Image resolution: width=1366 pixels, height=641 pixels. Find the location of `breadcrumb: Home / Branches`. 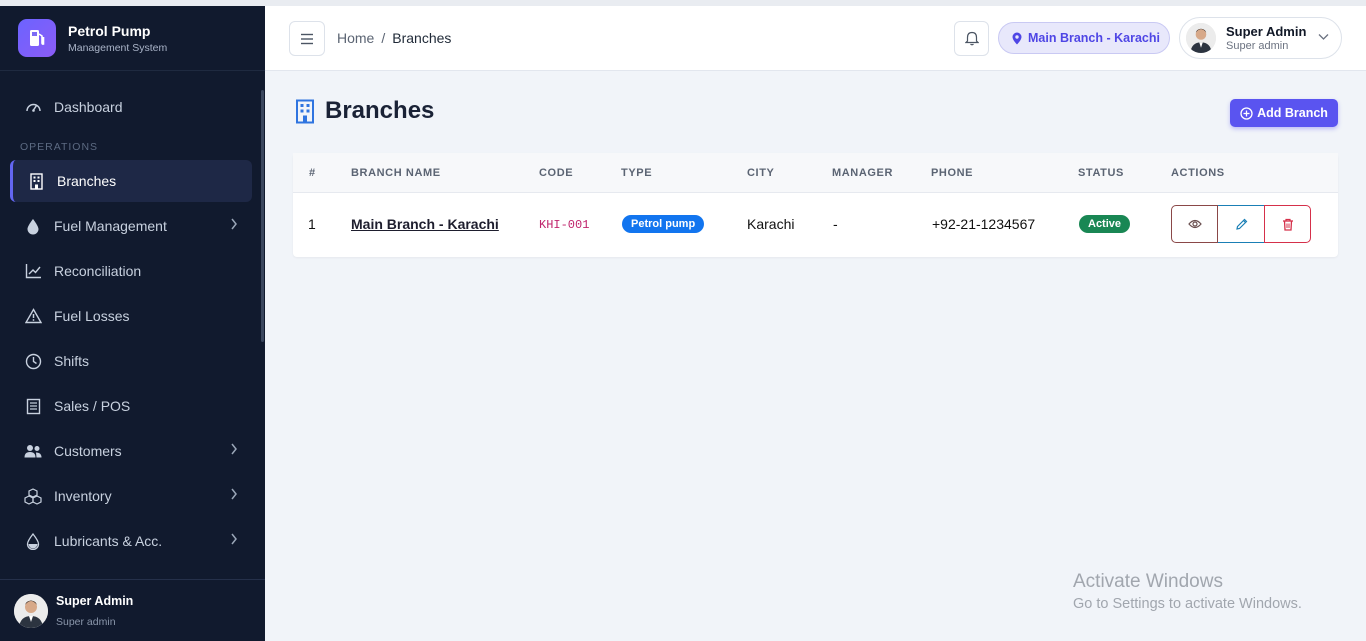

breadcrumb: Home / Branches is located at coordinates (394, 38).